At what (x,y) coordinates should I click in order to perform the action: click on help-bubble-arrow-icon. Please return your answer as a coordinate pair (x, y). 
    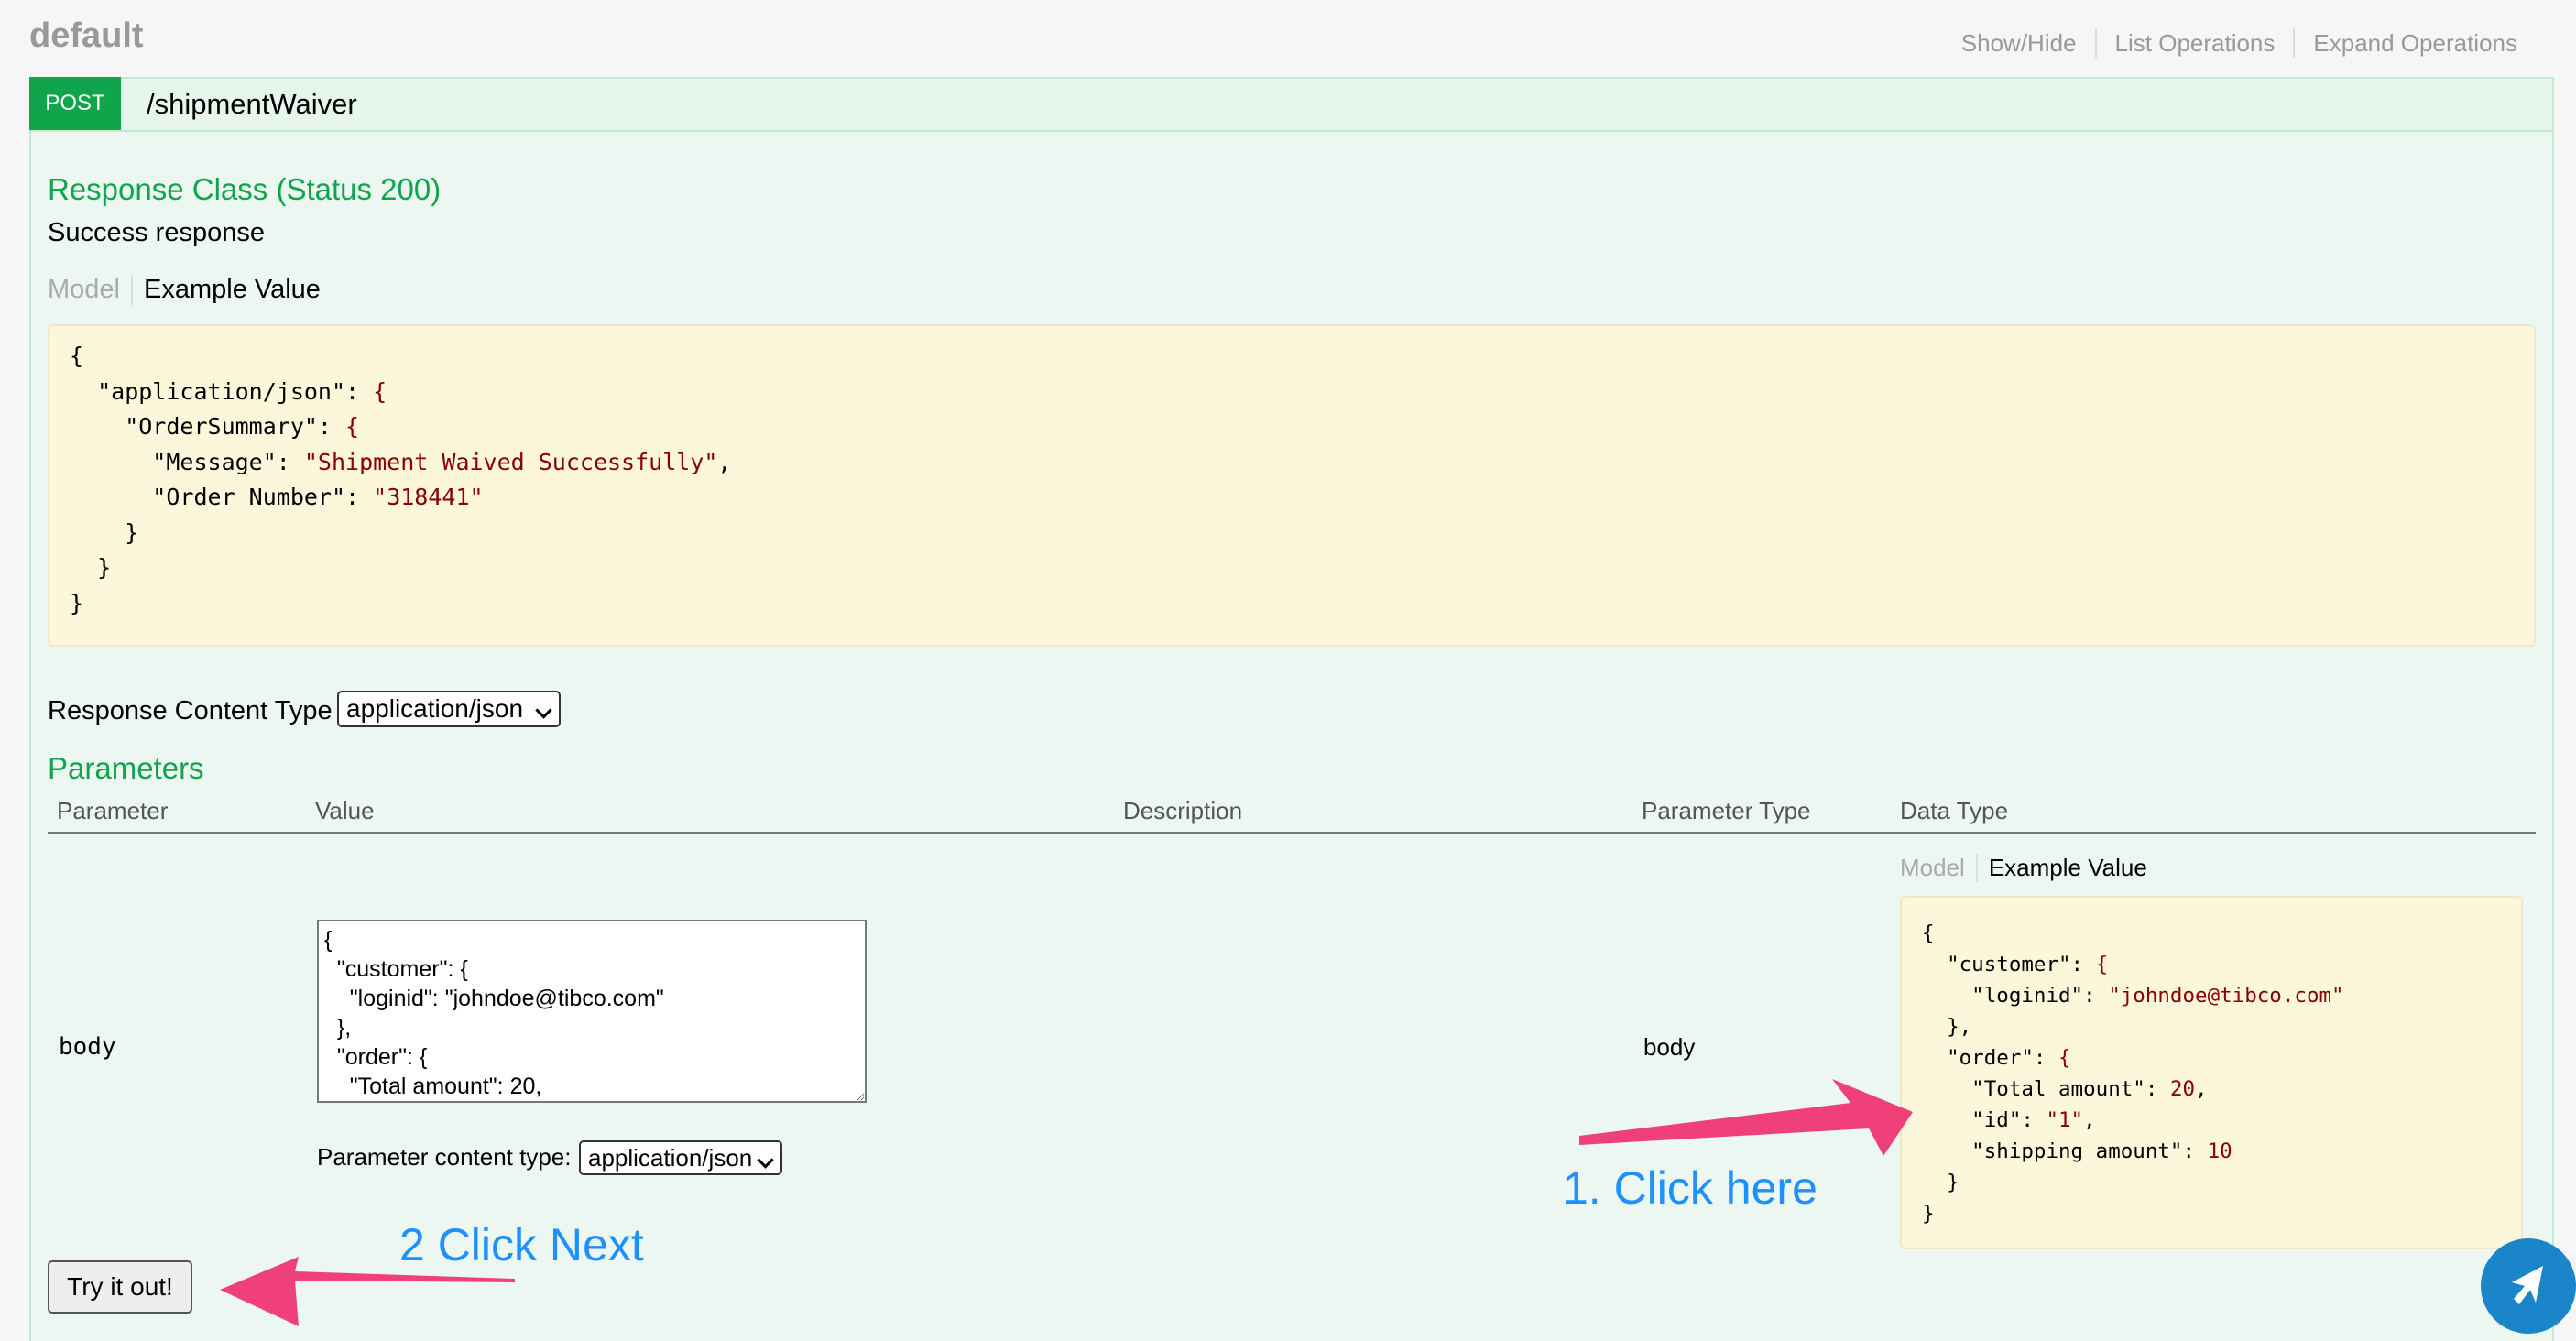
    Looking at the image, I should click on (2528, 1285).